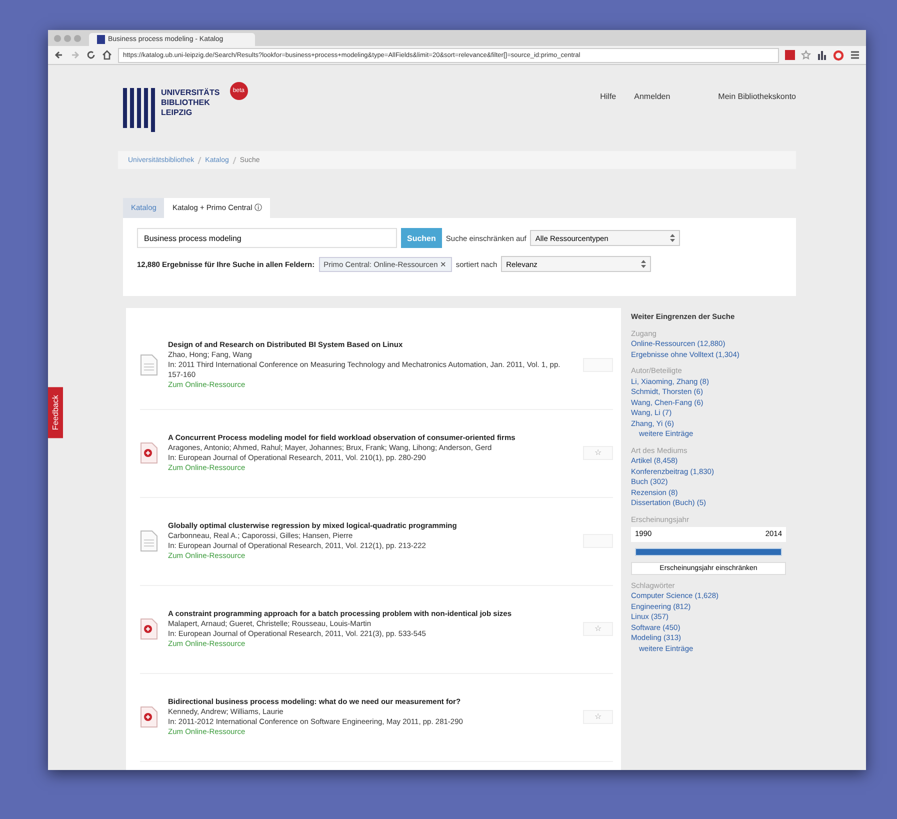 This screenshot has width=897, height=819. What do you see at coordinates (806, 55) in the screenshot?
I see `star-icon` at bounding box center [806, 55].